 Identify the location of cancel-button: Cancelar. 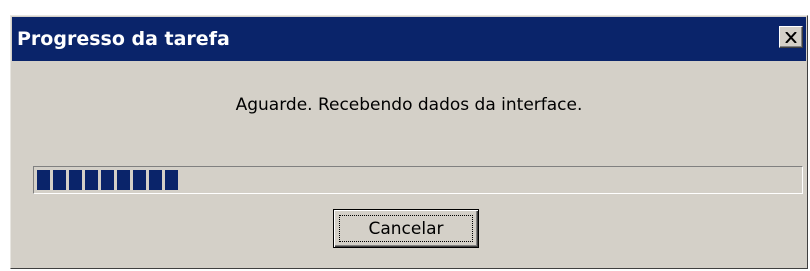
(406, 228).